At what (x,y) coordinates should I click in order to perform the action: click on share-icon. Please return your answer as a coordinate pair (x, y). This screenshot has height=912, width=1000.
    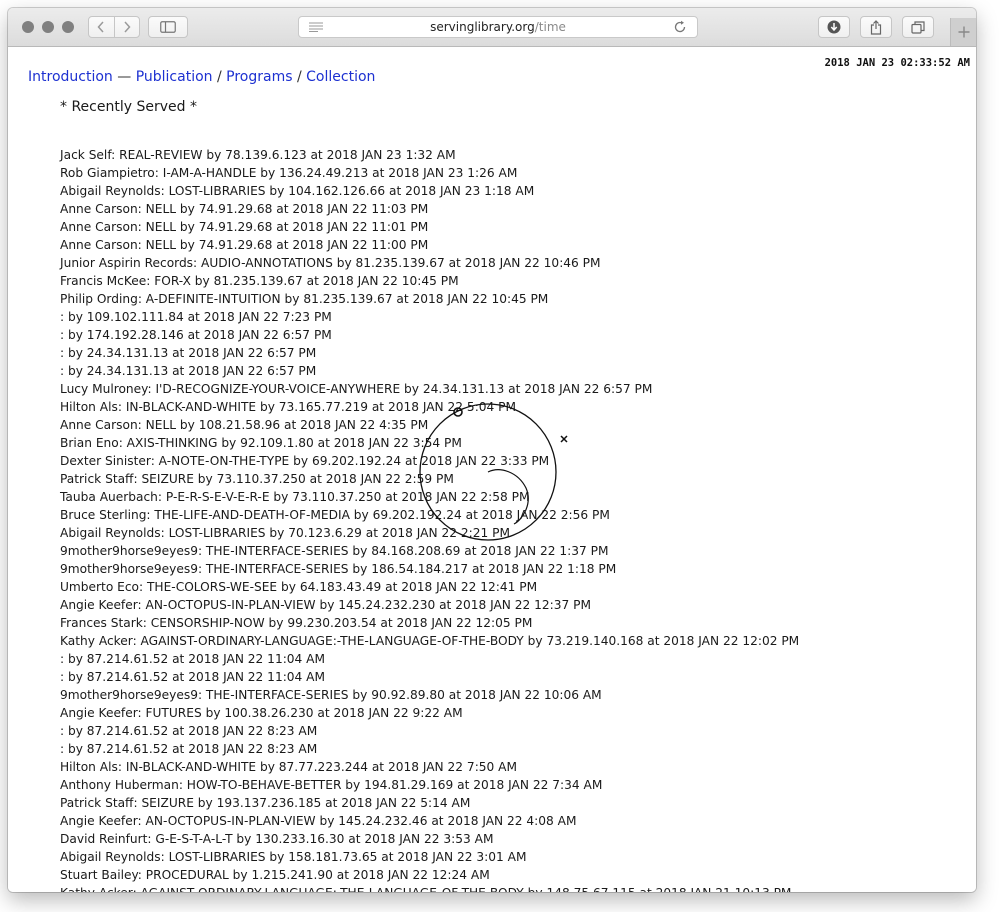
    Looking at the image, I should click on (876, 27).